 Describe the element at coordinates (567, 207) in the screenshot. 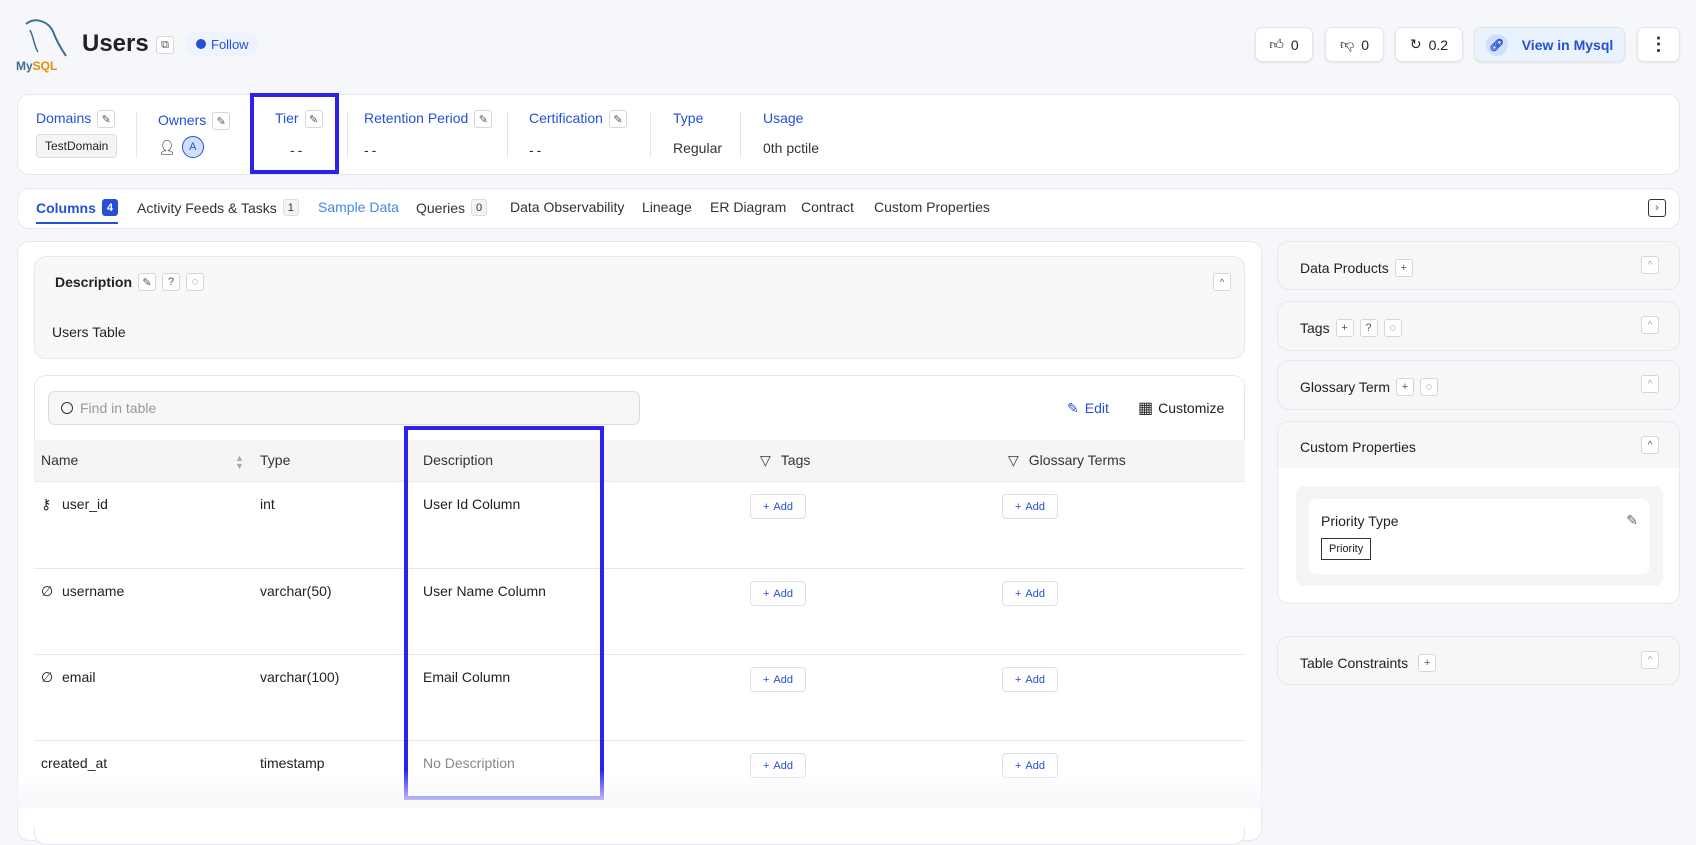

I see `tab-data-observability: Data Observability` at that location.